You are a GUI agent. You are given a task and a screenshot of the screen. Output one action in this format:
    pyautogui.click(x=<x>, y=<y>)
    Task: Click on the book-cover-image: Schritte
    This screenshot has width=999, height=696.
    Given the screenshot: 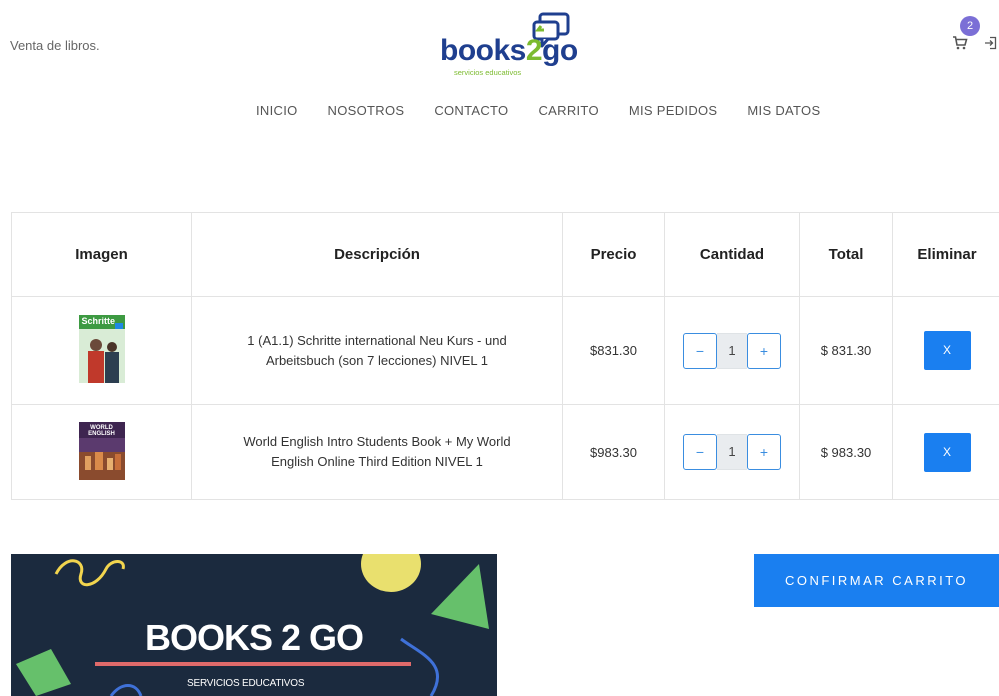 What is the action you would take?
    pyautogui.click(x=101, y=349)
    